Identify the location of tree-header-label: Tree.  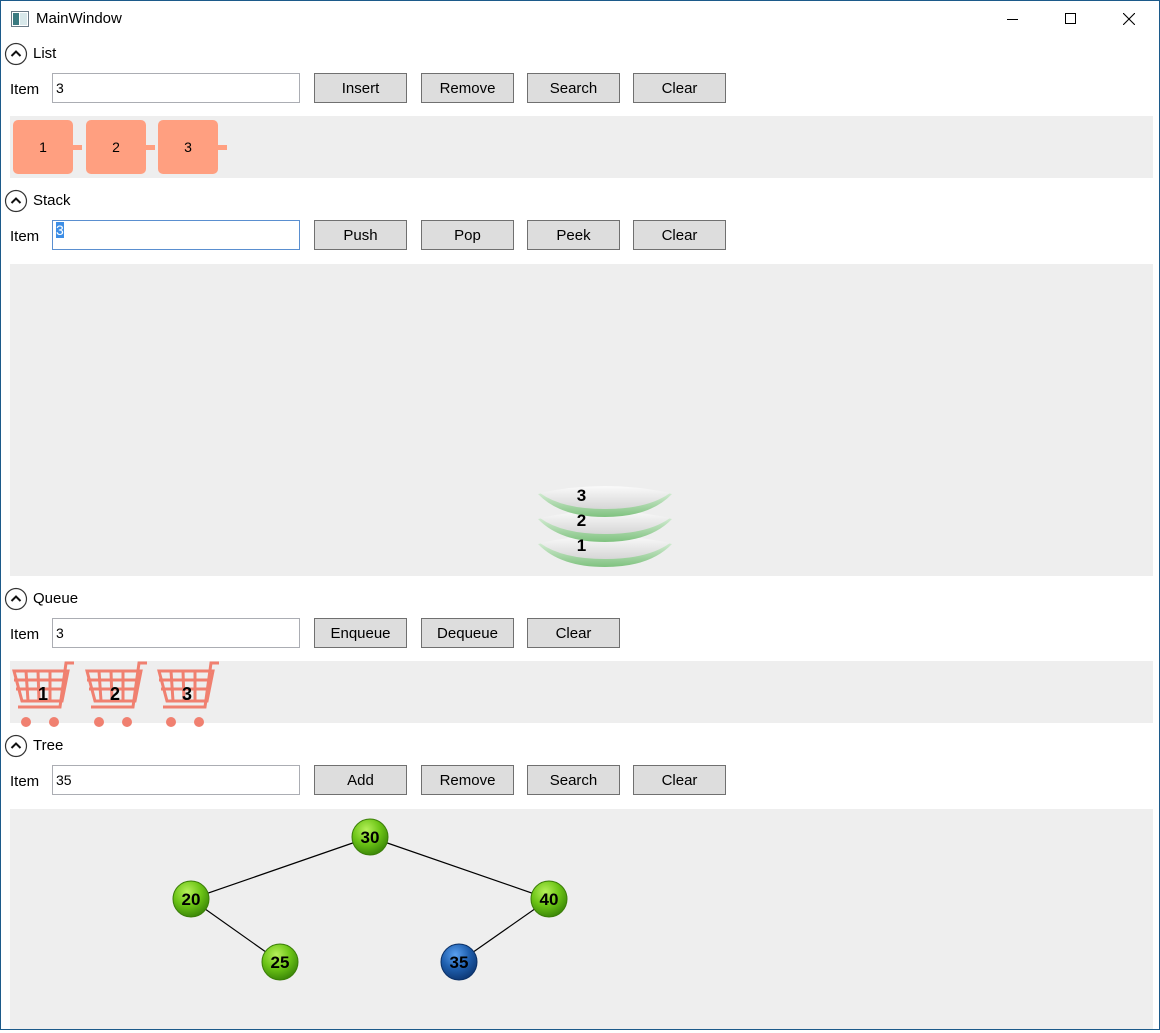
(48, 745).